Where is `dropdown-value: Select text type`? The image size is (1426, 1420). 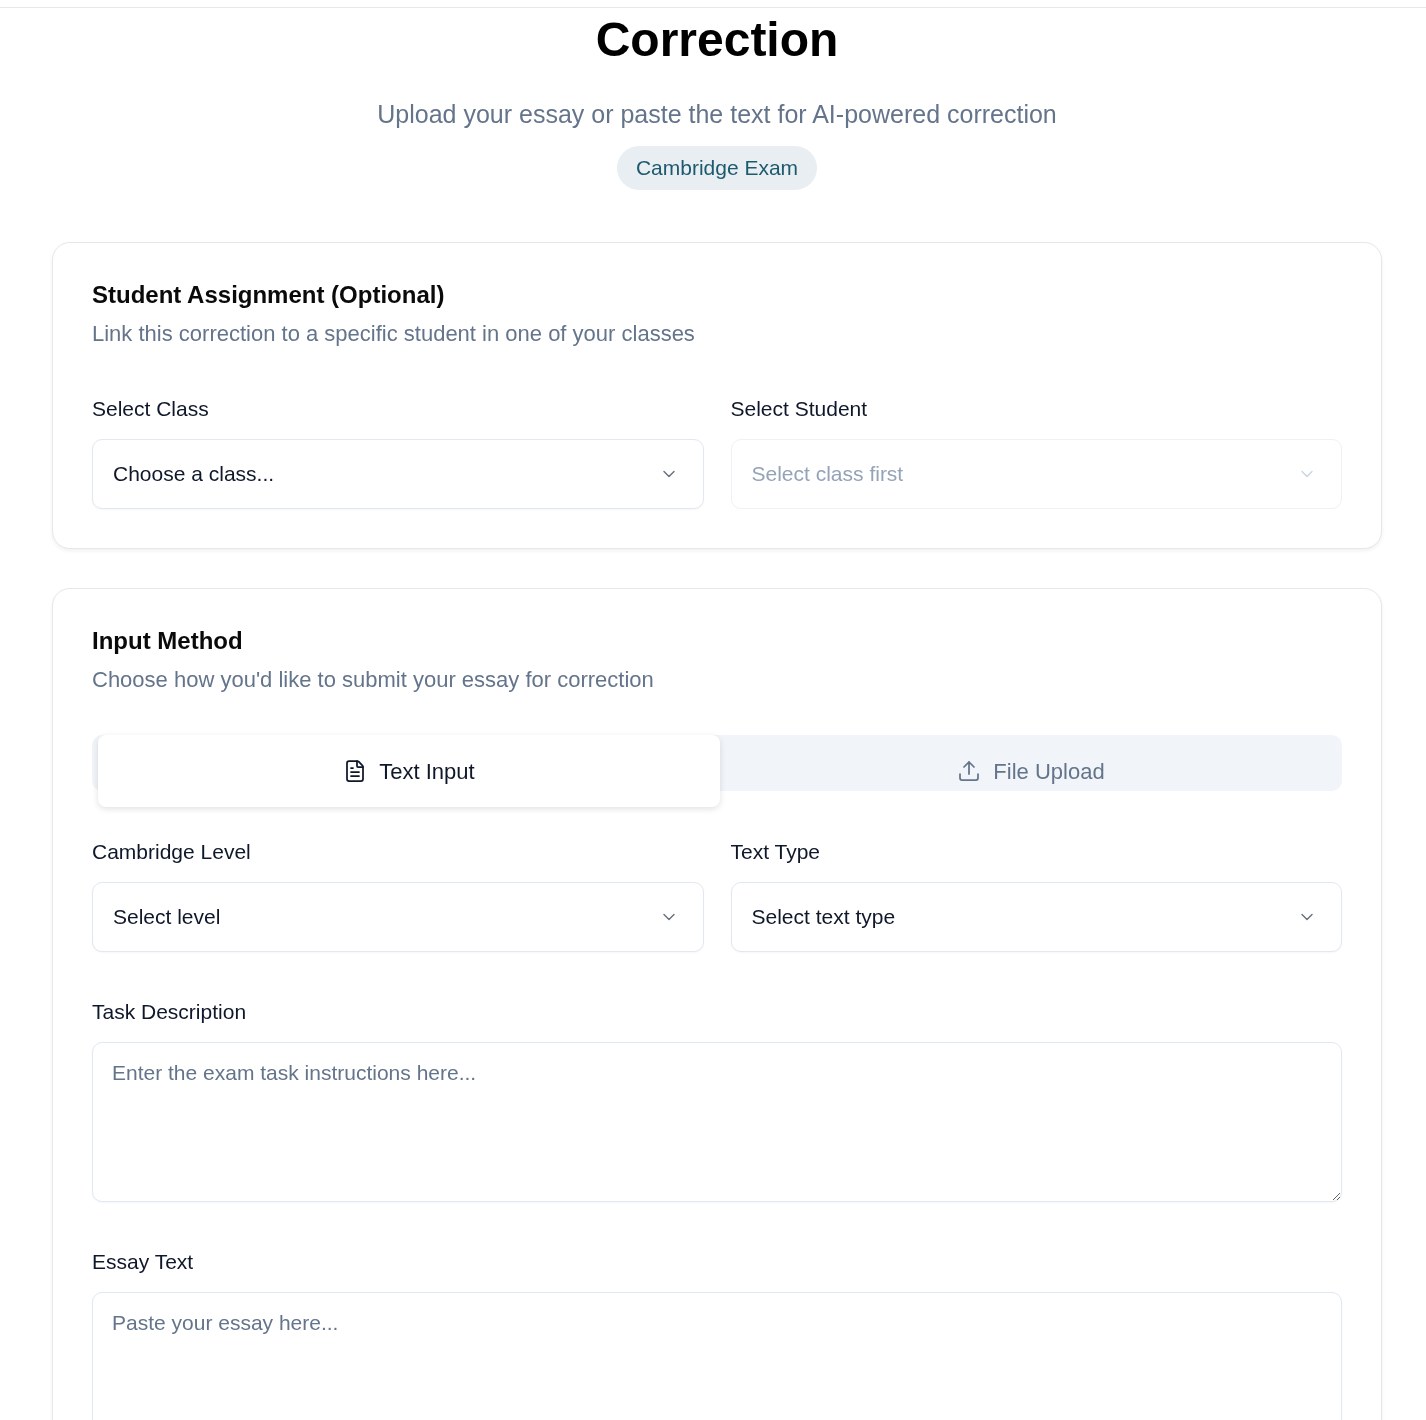
dropdown-value: Select text type is located at coordinates (823, 917).